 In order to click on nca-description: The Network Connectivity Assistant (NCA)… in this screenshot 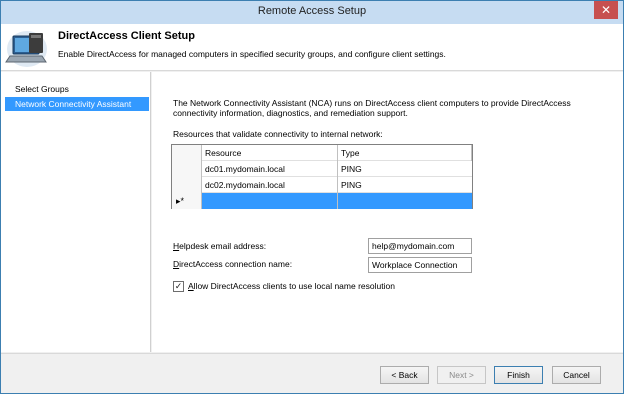, I will do `click(372, 108)`.